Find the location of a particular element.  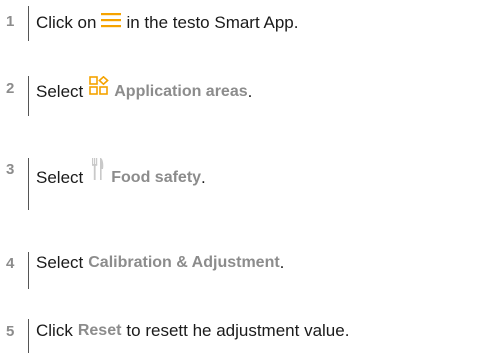

step-1: 1 Click on in the testo Smart App. is located at coordinates (240, 22).